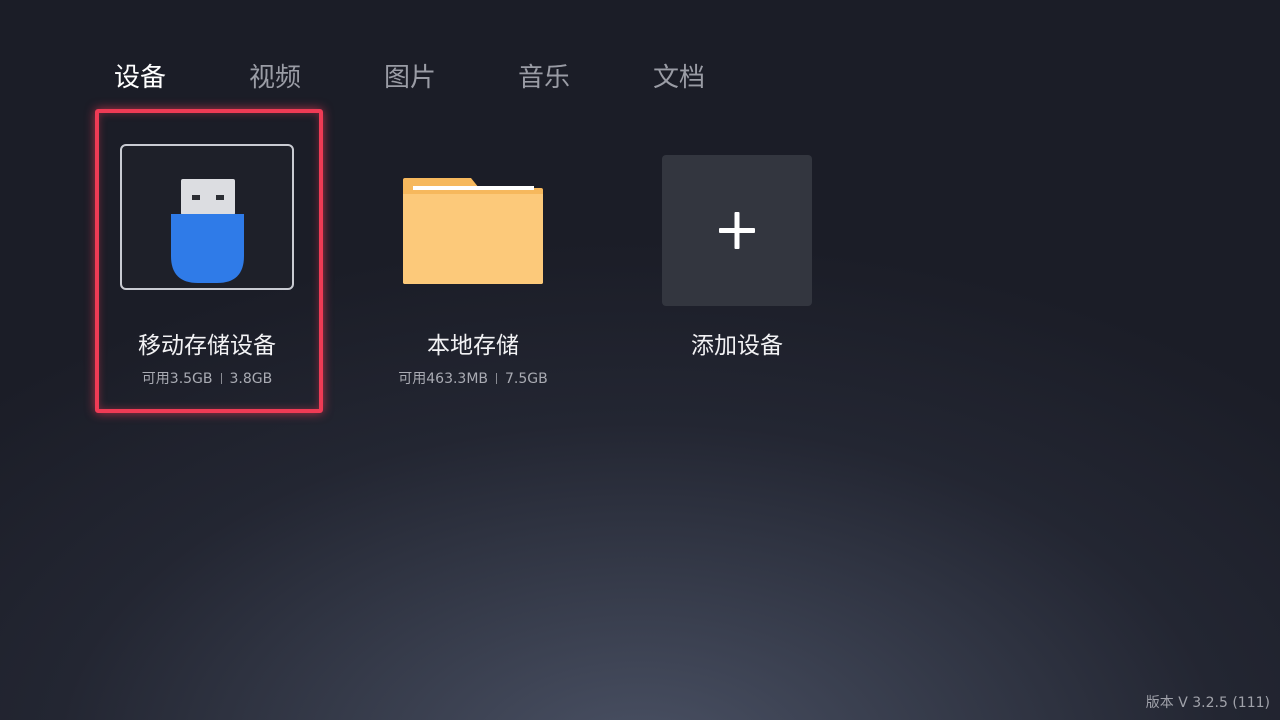  I want to click on device-name: 本地存储, so click(473, 346).